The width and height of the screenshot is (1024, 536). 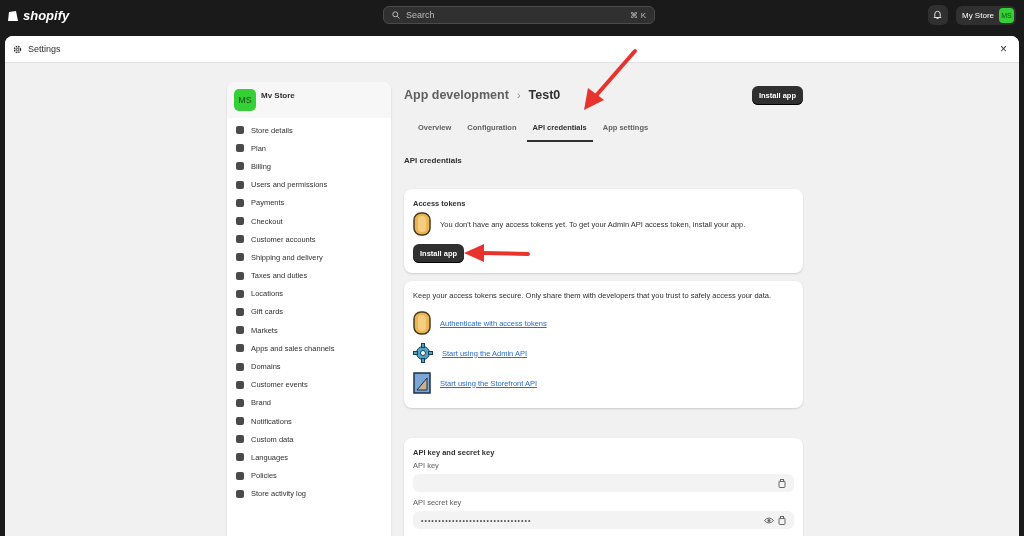 What do you see at coordinates (545, 95) in the screenshot?
I see `page-title: Test0` at bounding box center [545, 95].